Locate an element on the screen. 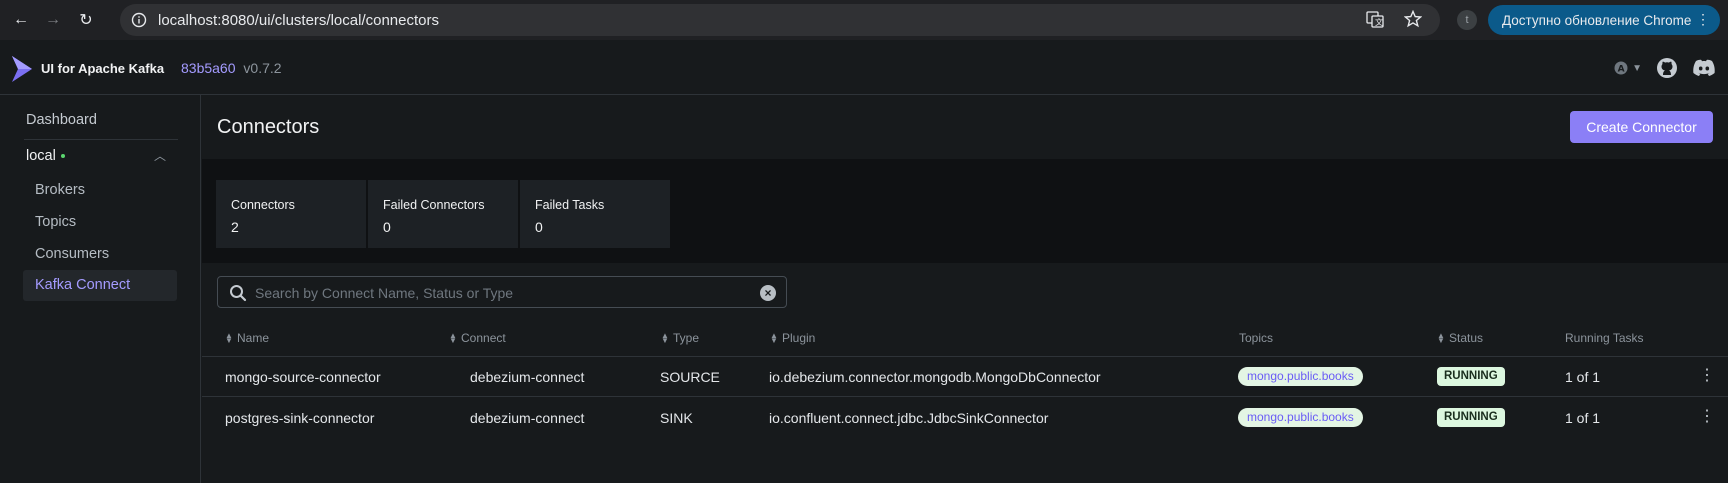 Image resolution: width=1728 pixels, height=483 pixels. sidebar-item-label: Kafka Connect is located at coordinates (83, 285).